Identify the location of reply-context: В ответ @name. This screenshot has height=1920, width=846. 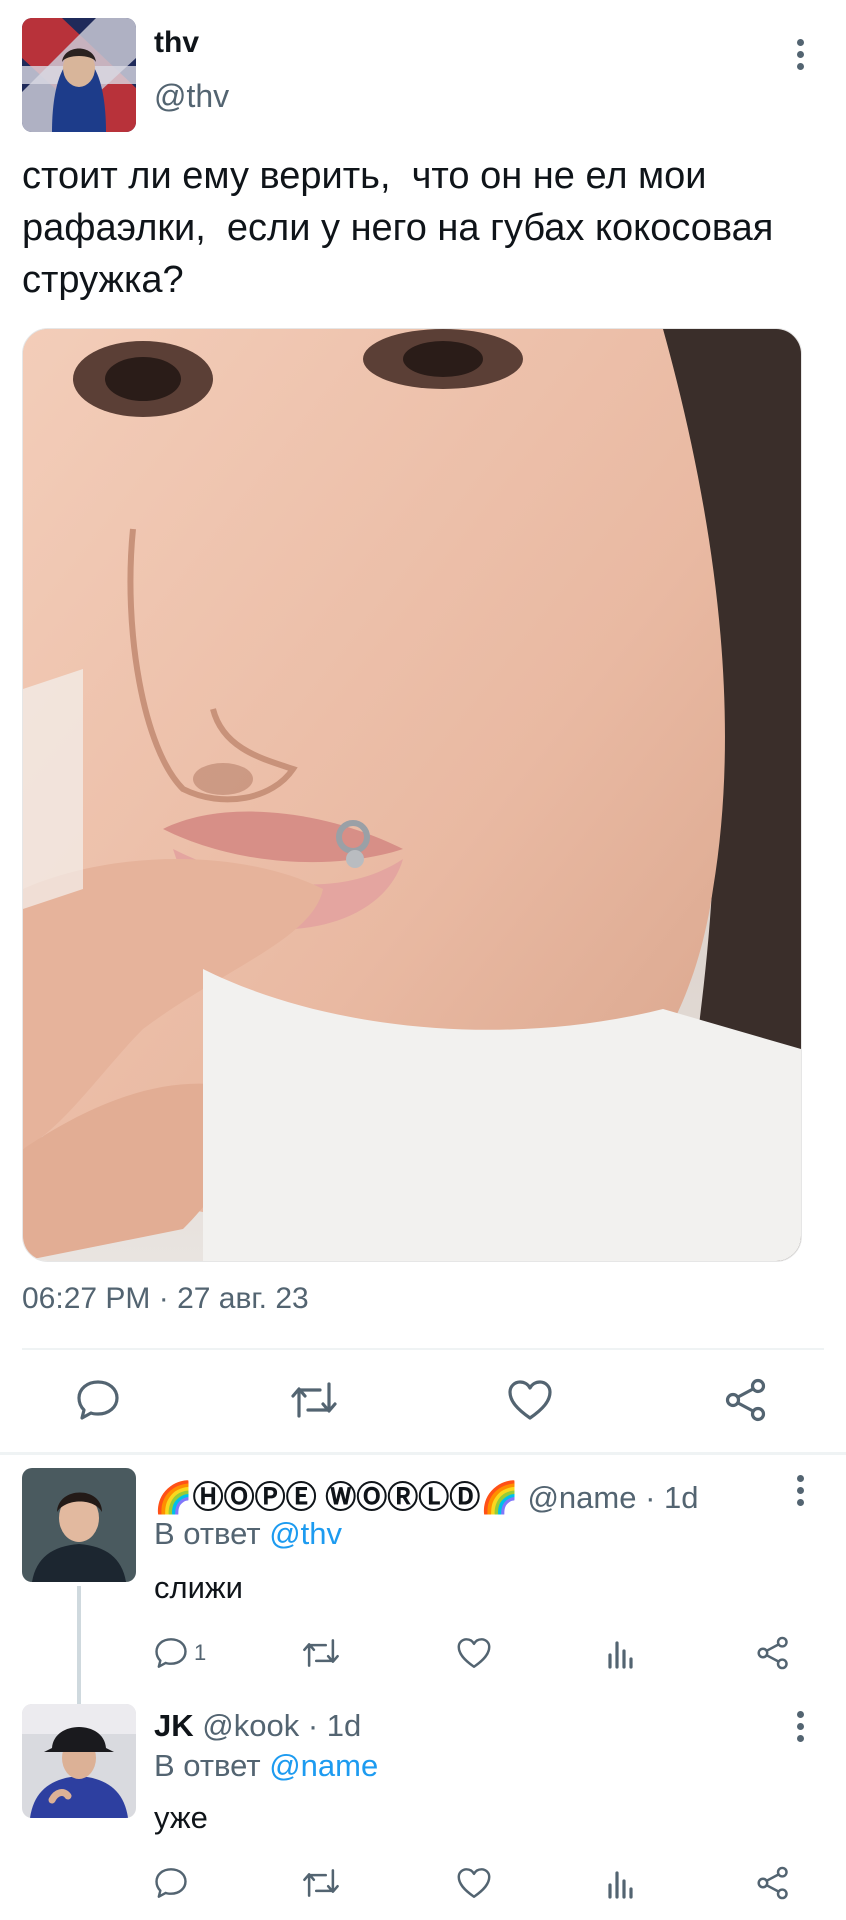
(266, 1766).